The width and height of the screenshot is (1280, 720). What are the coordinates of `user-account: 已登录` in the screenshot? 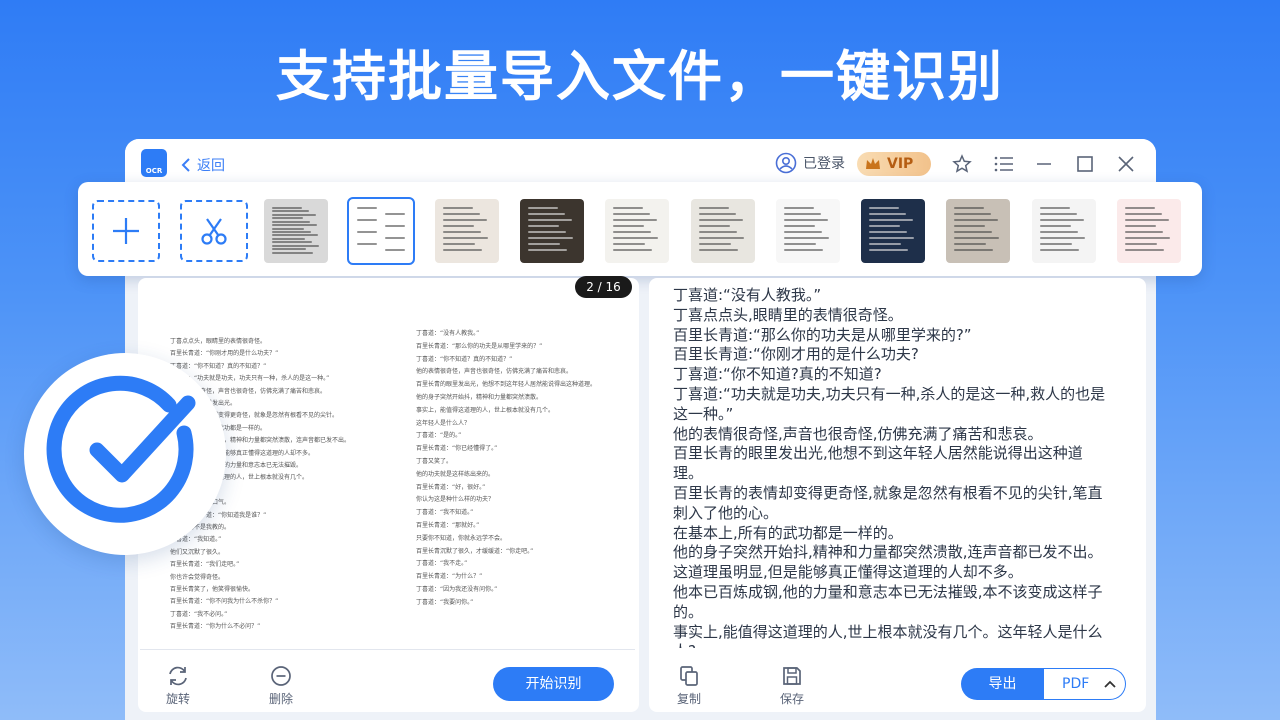 It's located at (810, 163).